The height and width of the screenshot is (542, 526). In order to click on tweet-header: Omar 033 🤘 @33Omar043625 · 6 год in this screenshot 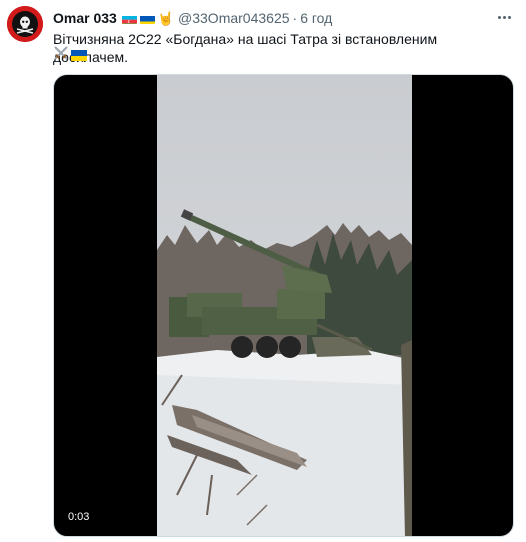, I will do `click(192, 18)`.